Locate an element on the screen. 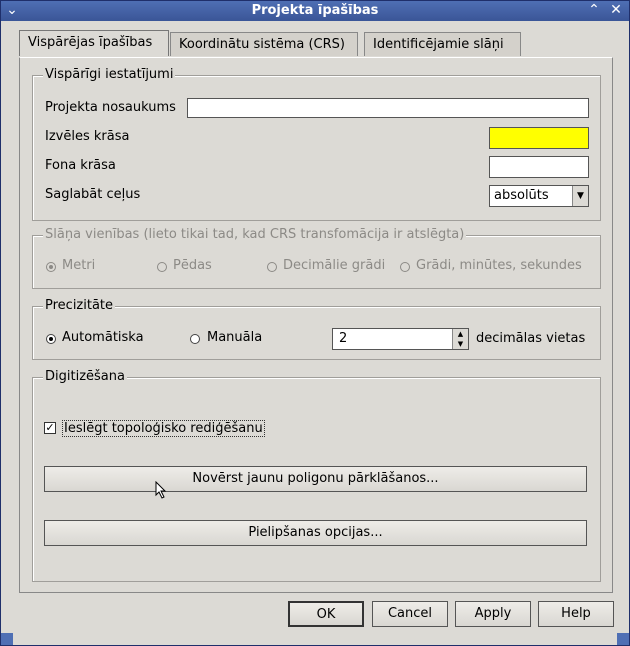  units-decimal-degrees-label: Decimālie grādi is located at coordinates (334, 265).